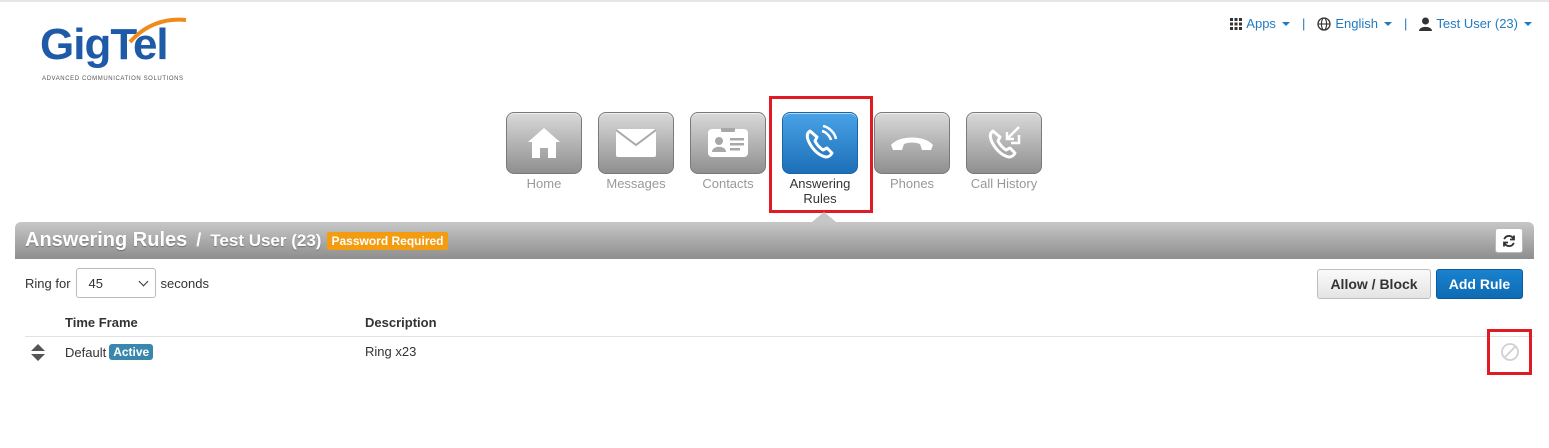  I want to click on home-icon, so click(544, 143).